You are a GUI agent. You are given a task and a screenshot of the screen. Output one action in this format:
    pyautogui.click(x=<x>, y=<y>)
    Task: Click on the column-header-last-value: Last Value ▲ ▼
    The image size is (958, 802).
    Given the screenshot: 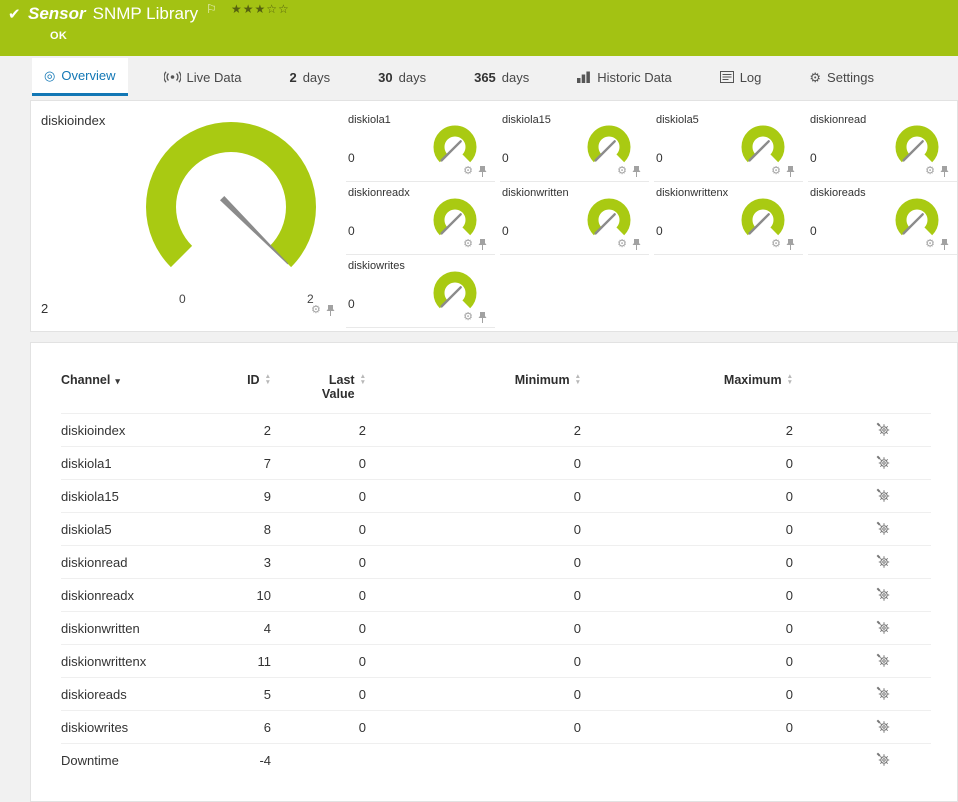 What is the action you would take?
    pyautogui.click(x=318, y=391)
    